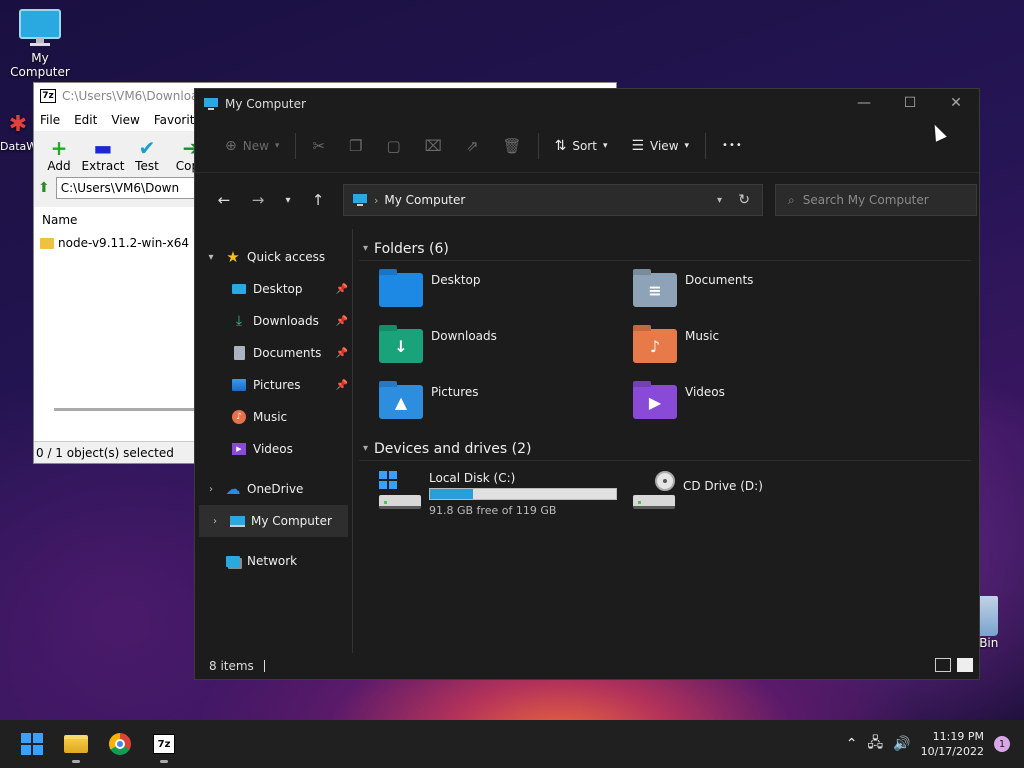 The height and width of the screenshot is (768, 1024). I want to click on nav-item-music: ♪ Music, so click(273, 417).